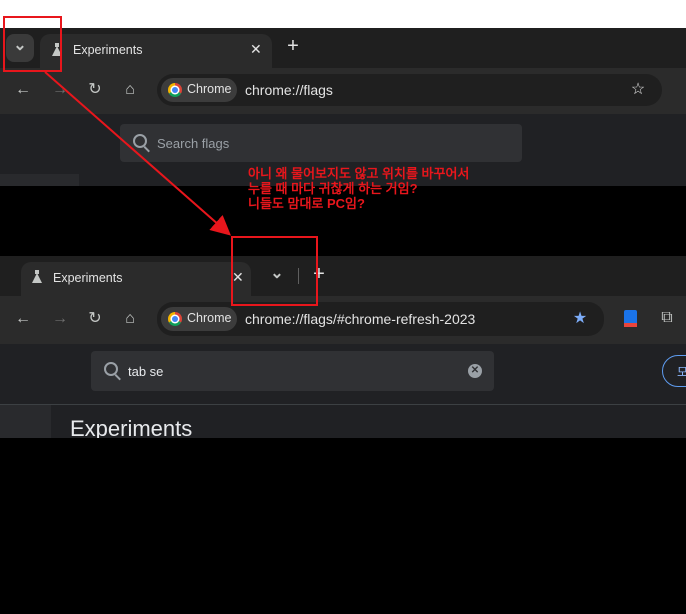 The width and height of the screenshot is (686, 614). Describe the element at coordinates (359, 173) in the screenshot. I see `annotation-line: 아니 왜 물어보지도 않고 위치를 바꾸어서` at that location.